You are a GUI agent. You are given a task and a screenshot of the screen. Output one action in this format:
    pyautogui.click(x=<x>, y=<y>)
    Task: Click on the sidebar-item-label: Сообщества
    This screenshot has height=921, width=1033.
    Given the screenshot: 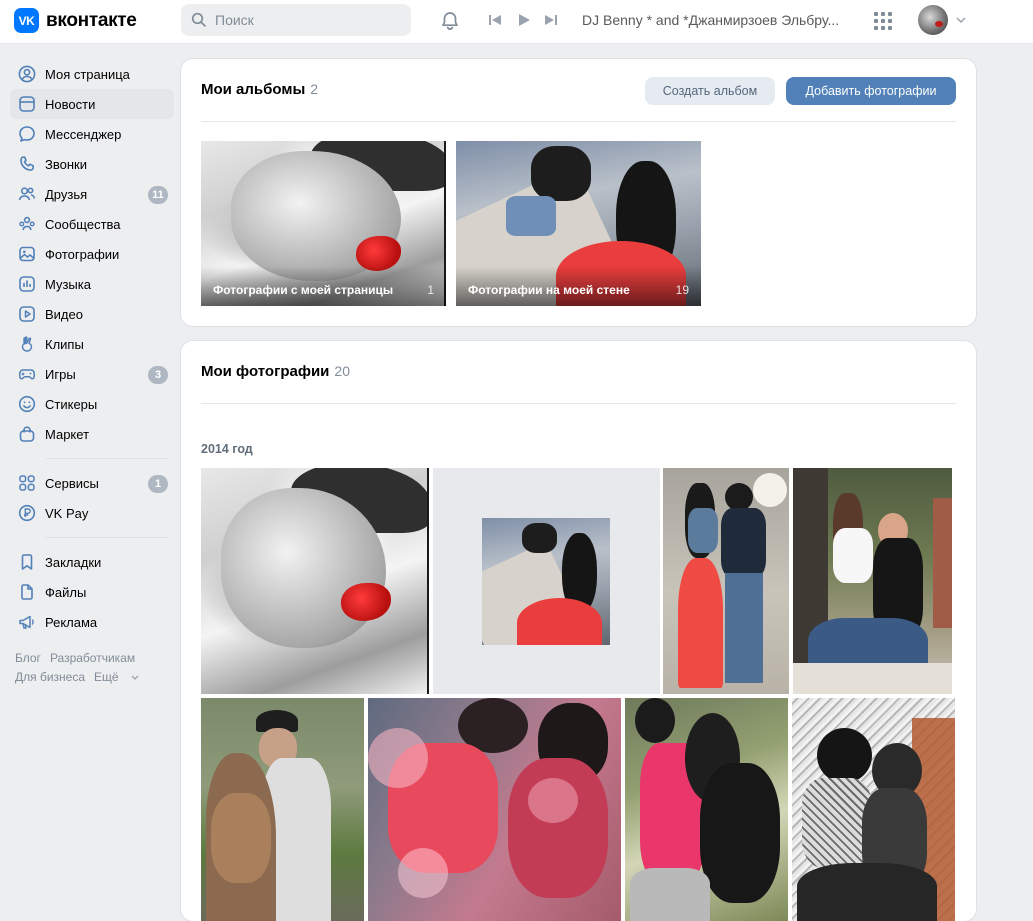 What is the action you would take?
    pyautogui.click(x=83, y=224)
    